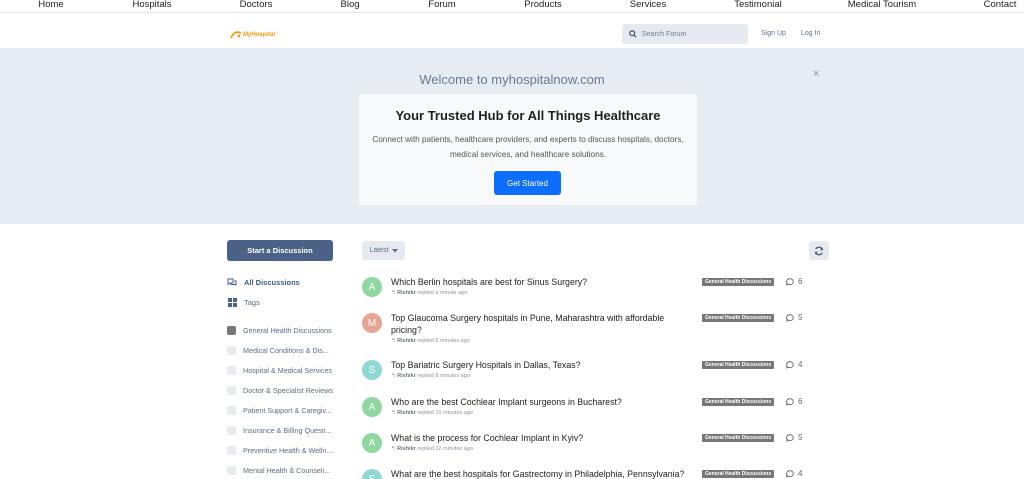  I want to click on logo-icon, so click(236, 35).